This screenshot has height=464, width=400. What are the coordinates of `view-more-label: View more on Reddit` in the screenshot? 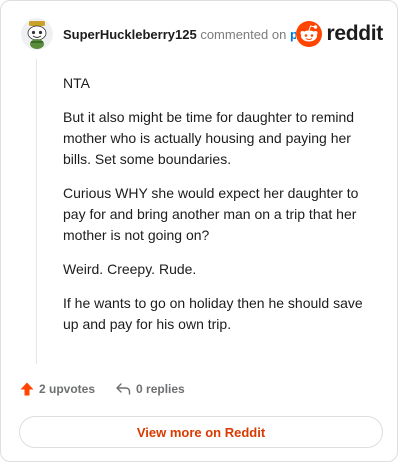 It's located at (201, 432).